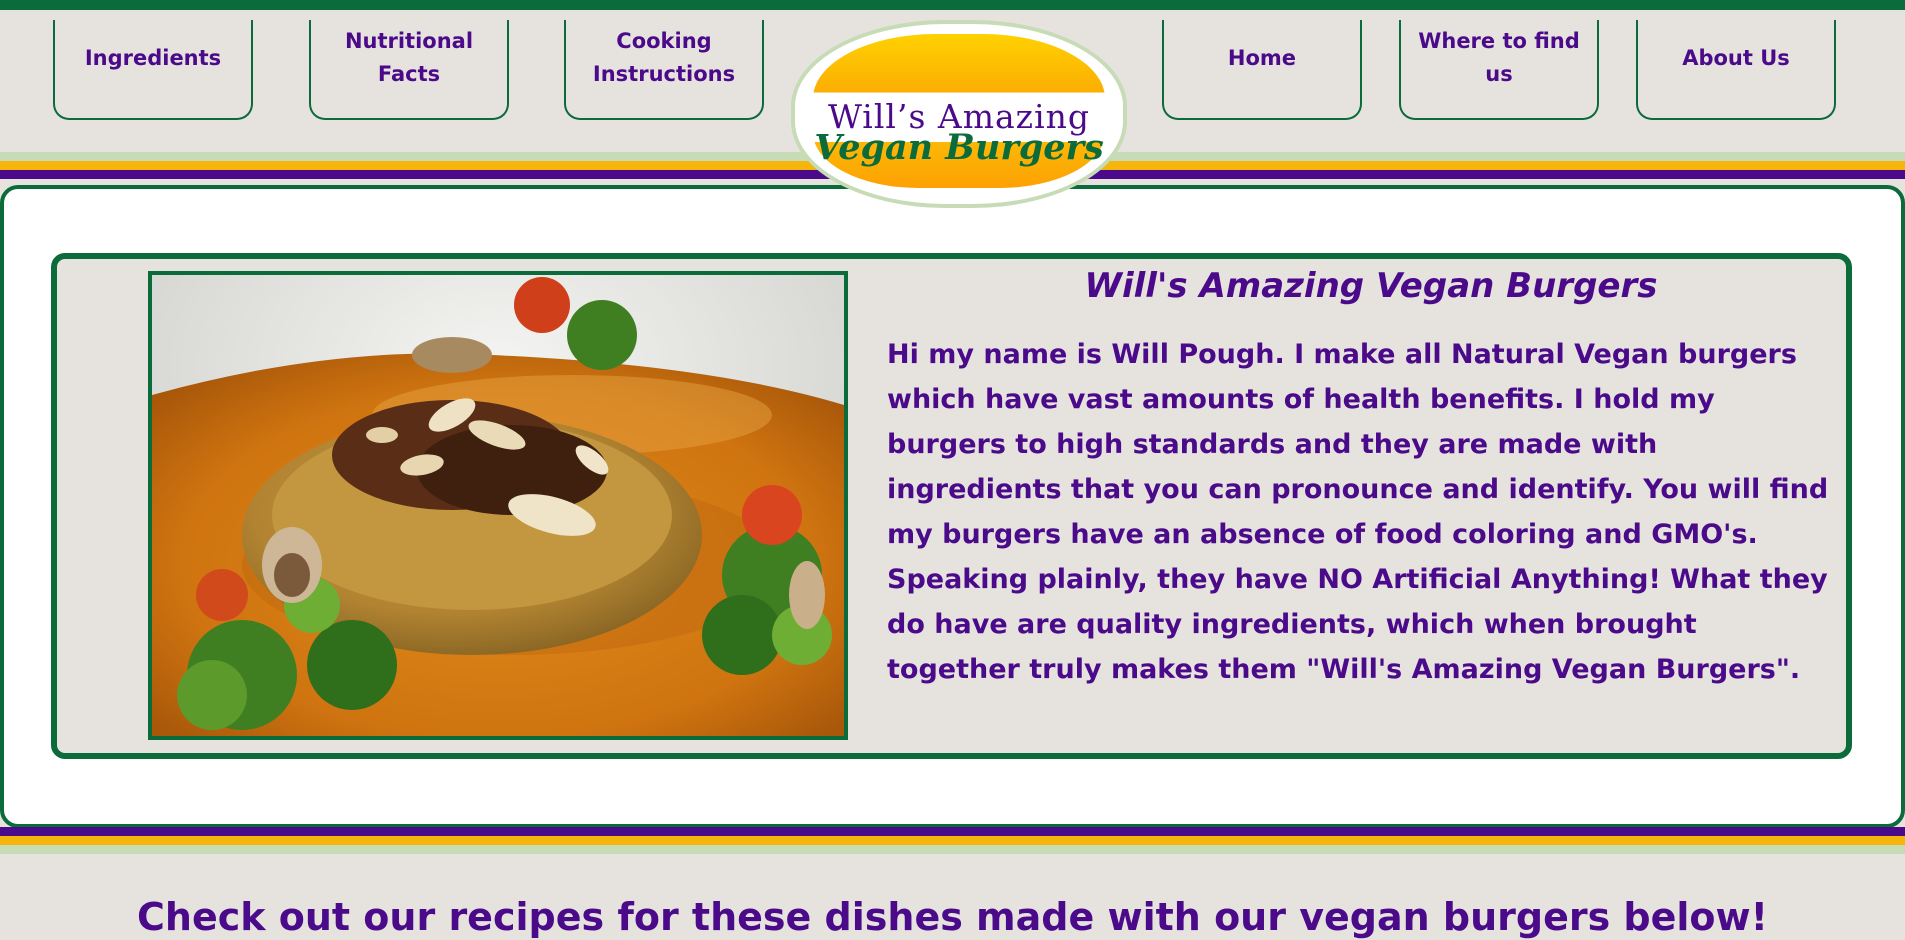  Describe the element at coordinates (1499, 57) in the screenshot. I see `nav-where-to-find-us-label: Where to find us` at that location.